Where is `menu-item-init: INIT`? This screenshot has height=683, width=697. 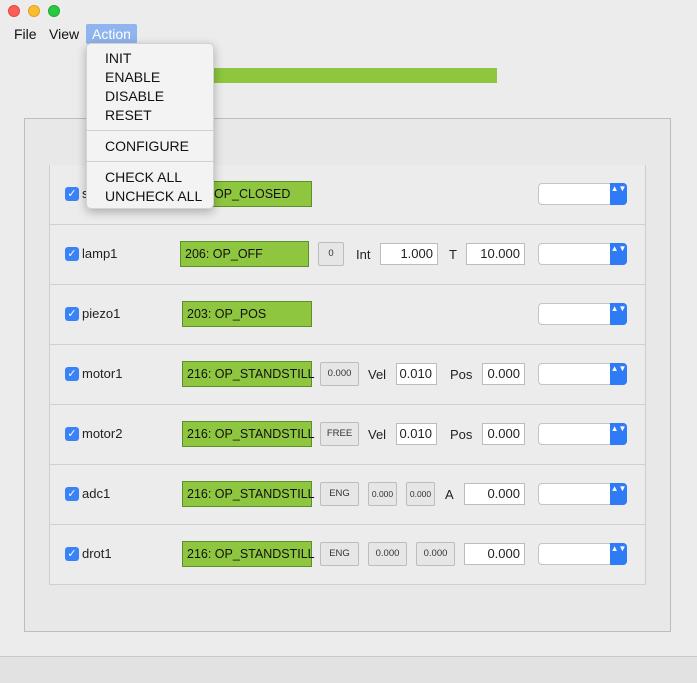 menu-item-init: INIT is located at coordinates (118, 58).